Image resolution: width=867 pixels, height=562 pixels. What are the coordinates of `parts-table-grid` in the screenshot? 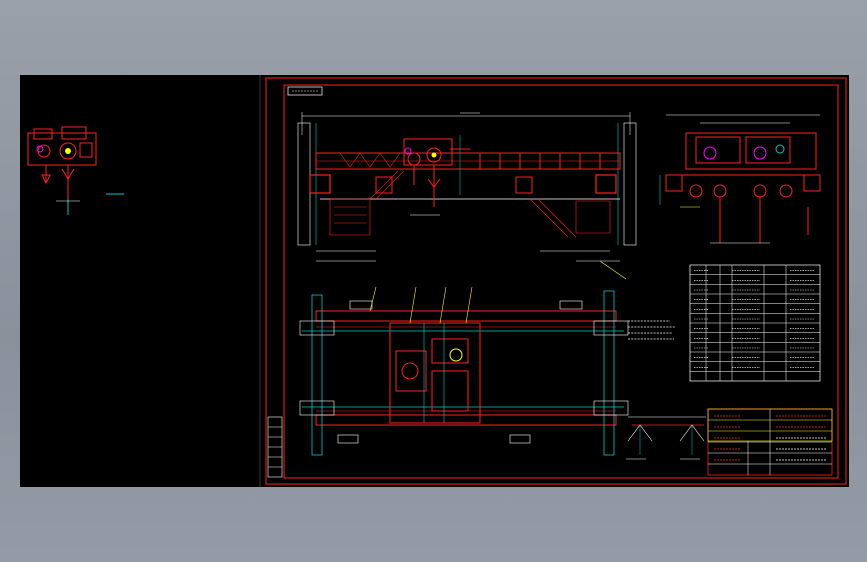 It's located at (755, 323).